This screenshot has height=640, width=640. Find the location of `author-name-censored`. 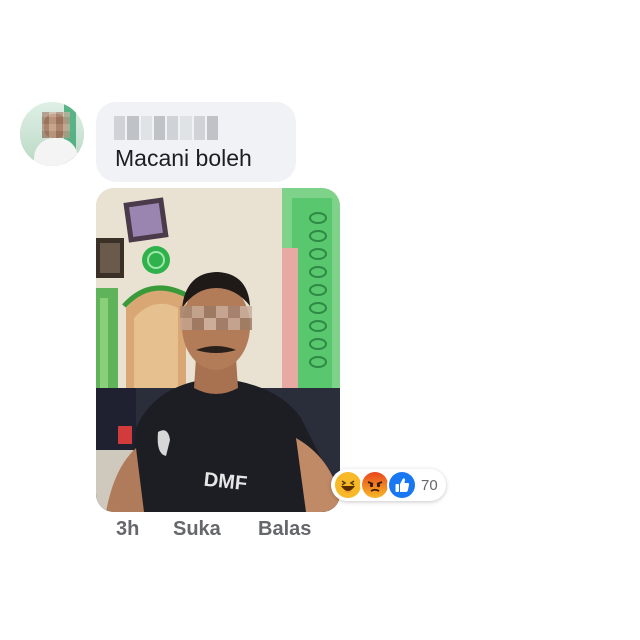

author-name-censored is located at coordinates (166, 128).